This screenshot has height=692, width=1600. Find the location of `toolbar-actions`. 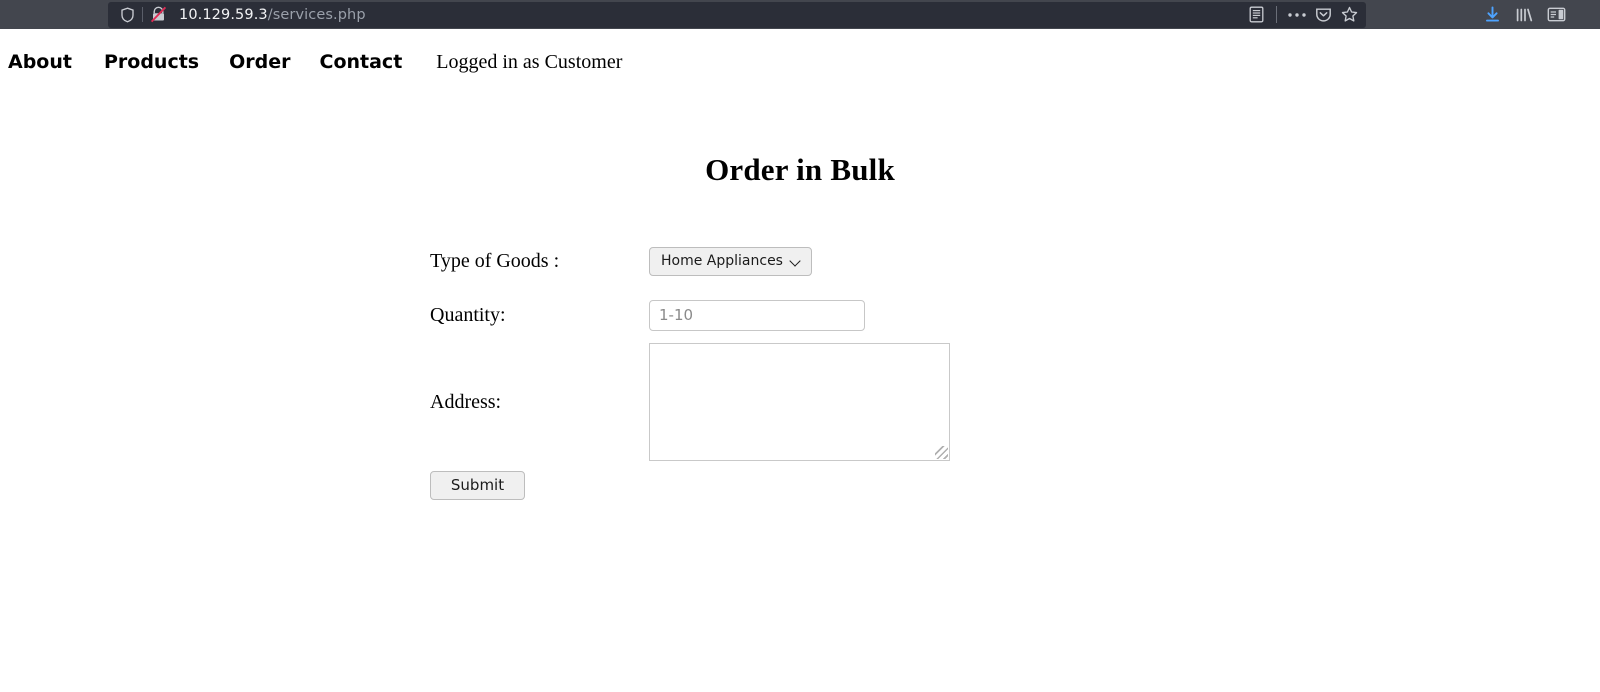

toolbar-actions is located at coordinates (1524, 14).